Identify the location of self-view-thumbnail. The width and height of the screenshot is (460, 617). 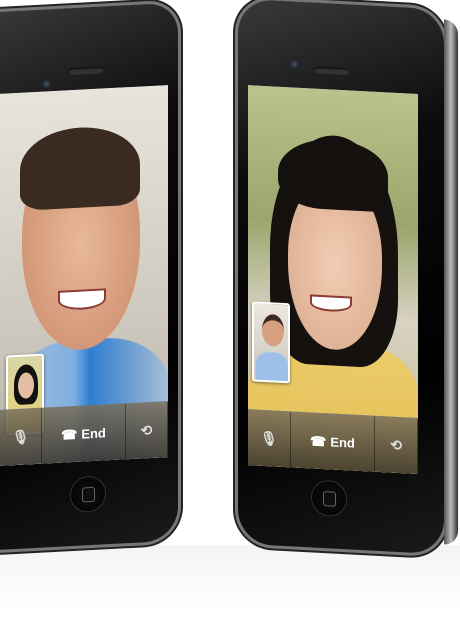
(271, 342).